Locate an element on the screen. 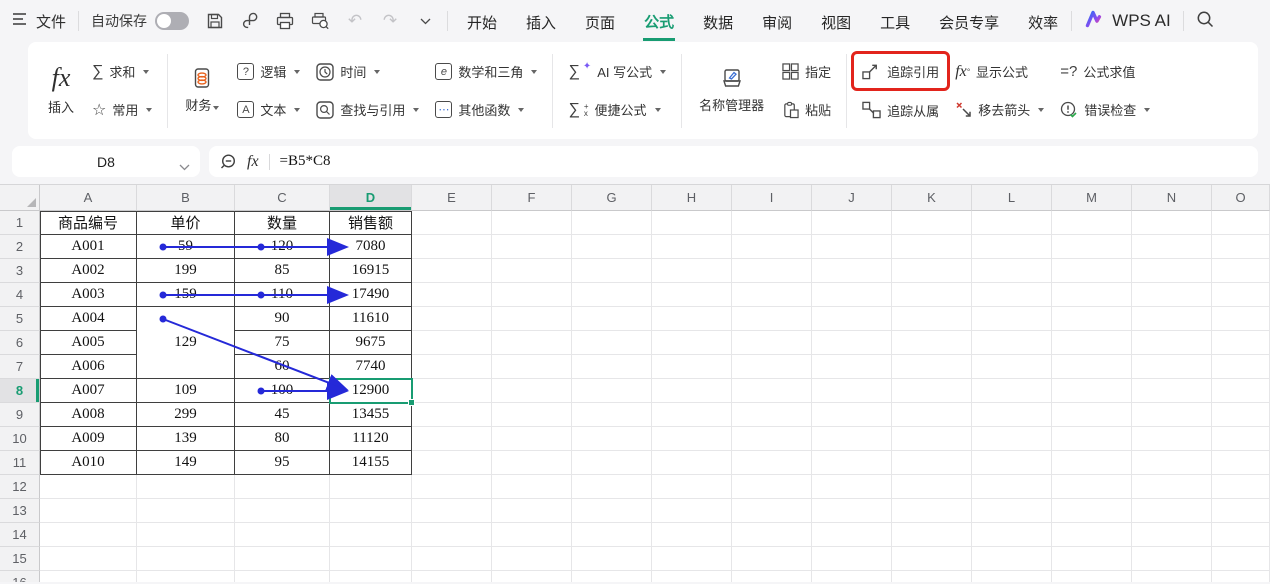 Image resolution: width=1270 pixels, height=584 pixels. grid-cell-E3 is located at coordinates (452, 271).